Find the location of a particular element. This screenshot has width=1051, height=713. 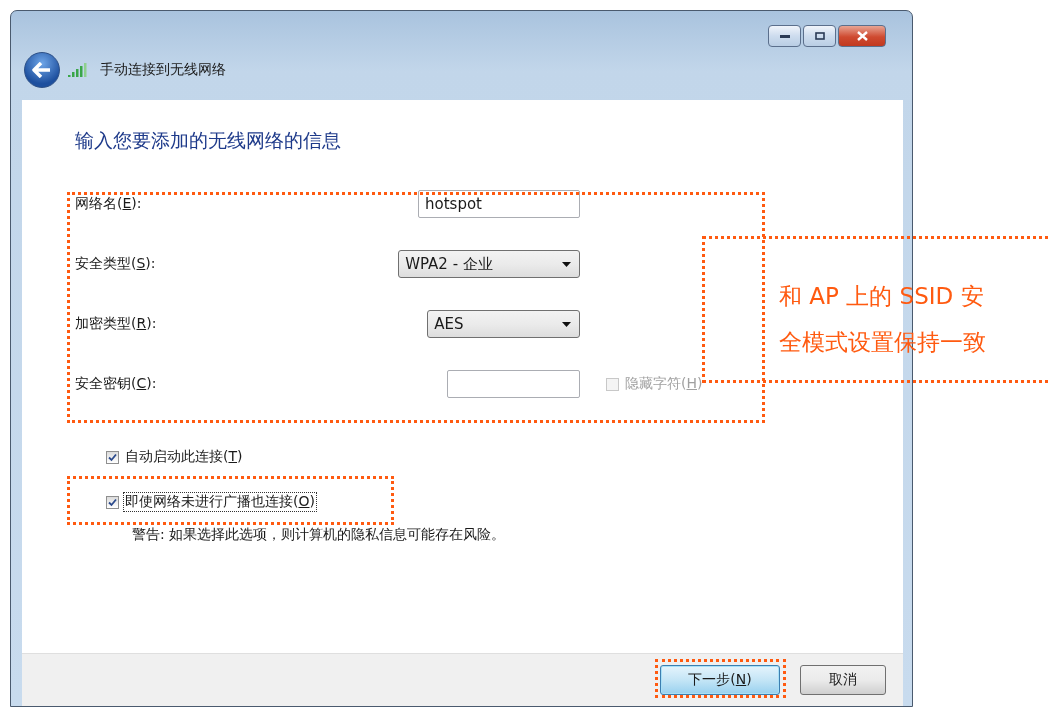

close-button is located at coordinates (862, 36).